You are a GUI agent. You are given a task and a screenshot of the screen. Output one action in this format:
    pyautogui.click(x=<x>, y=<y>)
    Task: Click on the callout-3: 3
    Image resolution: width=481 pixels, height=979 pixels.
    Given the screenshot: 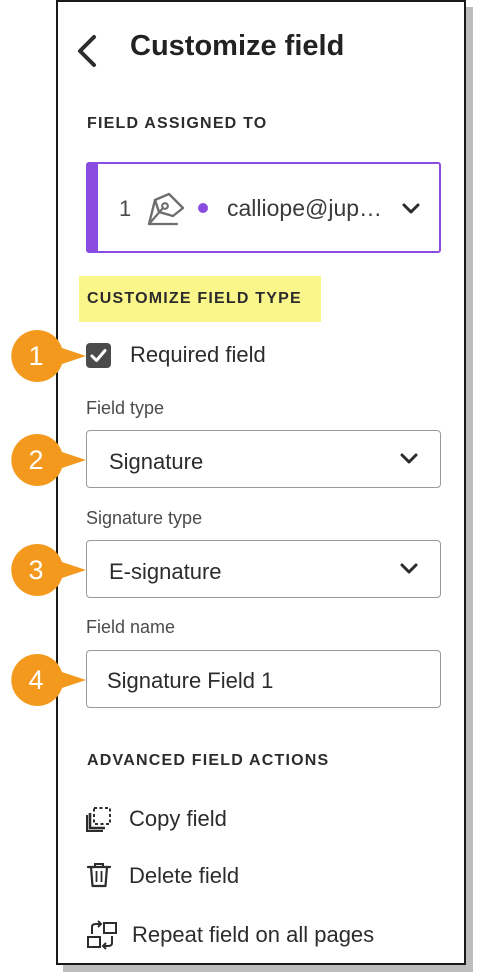 What is the action you would take?
    pyautogui.click(x=48, y=569)
    